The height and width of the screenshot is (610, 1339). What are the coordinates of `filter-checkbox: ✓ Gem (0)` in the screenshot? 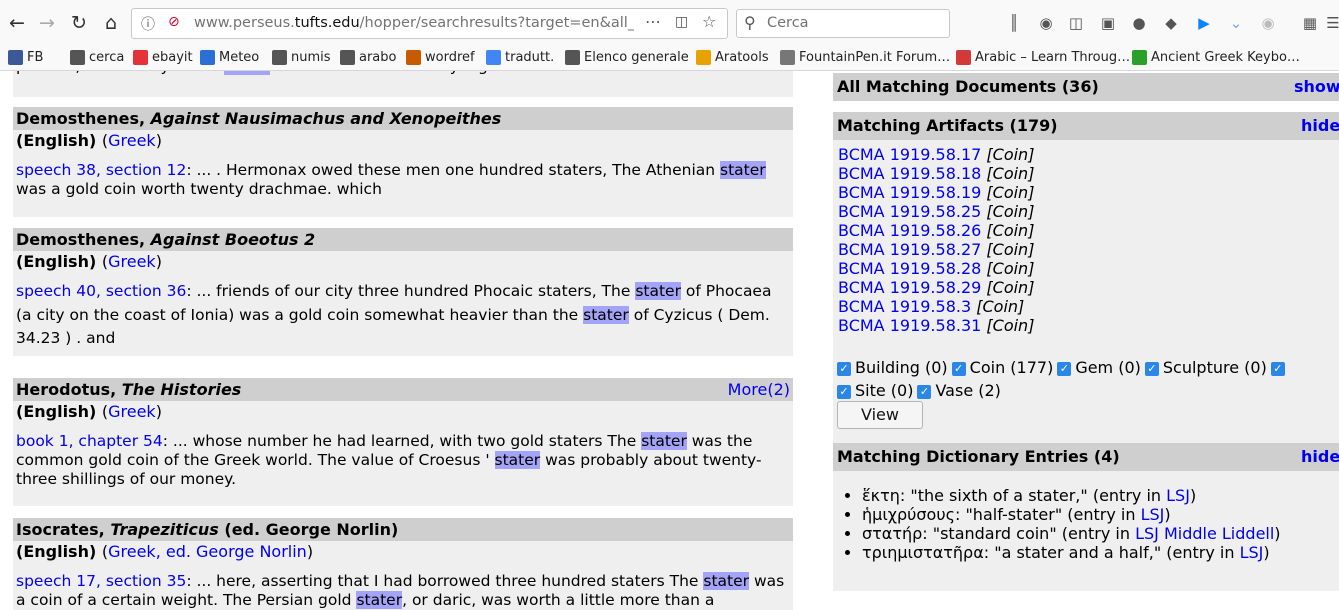 It's located at (1099, 367).